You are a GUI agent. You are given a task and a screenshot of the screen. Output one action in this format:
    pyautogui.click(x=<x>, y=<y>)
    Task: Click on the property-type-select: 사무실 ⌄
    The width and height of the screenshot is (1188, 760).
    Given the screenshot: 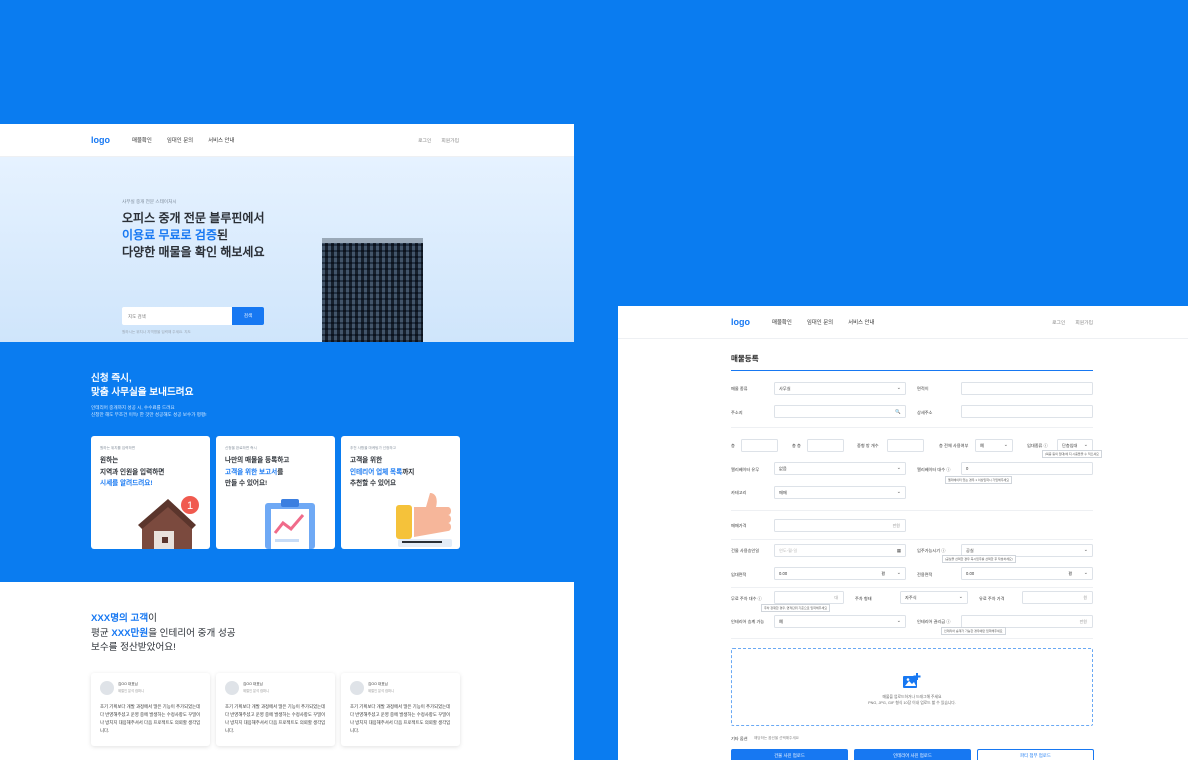 What is the action you would take?
    pyautogui.click(x=840, y=388)
    